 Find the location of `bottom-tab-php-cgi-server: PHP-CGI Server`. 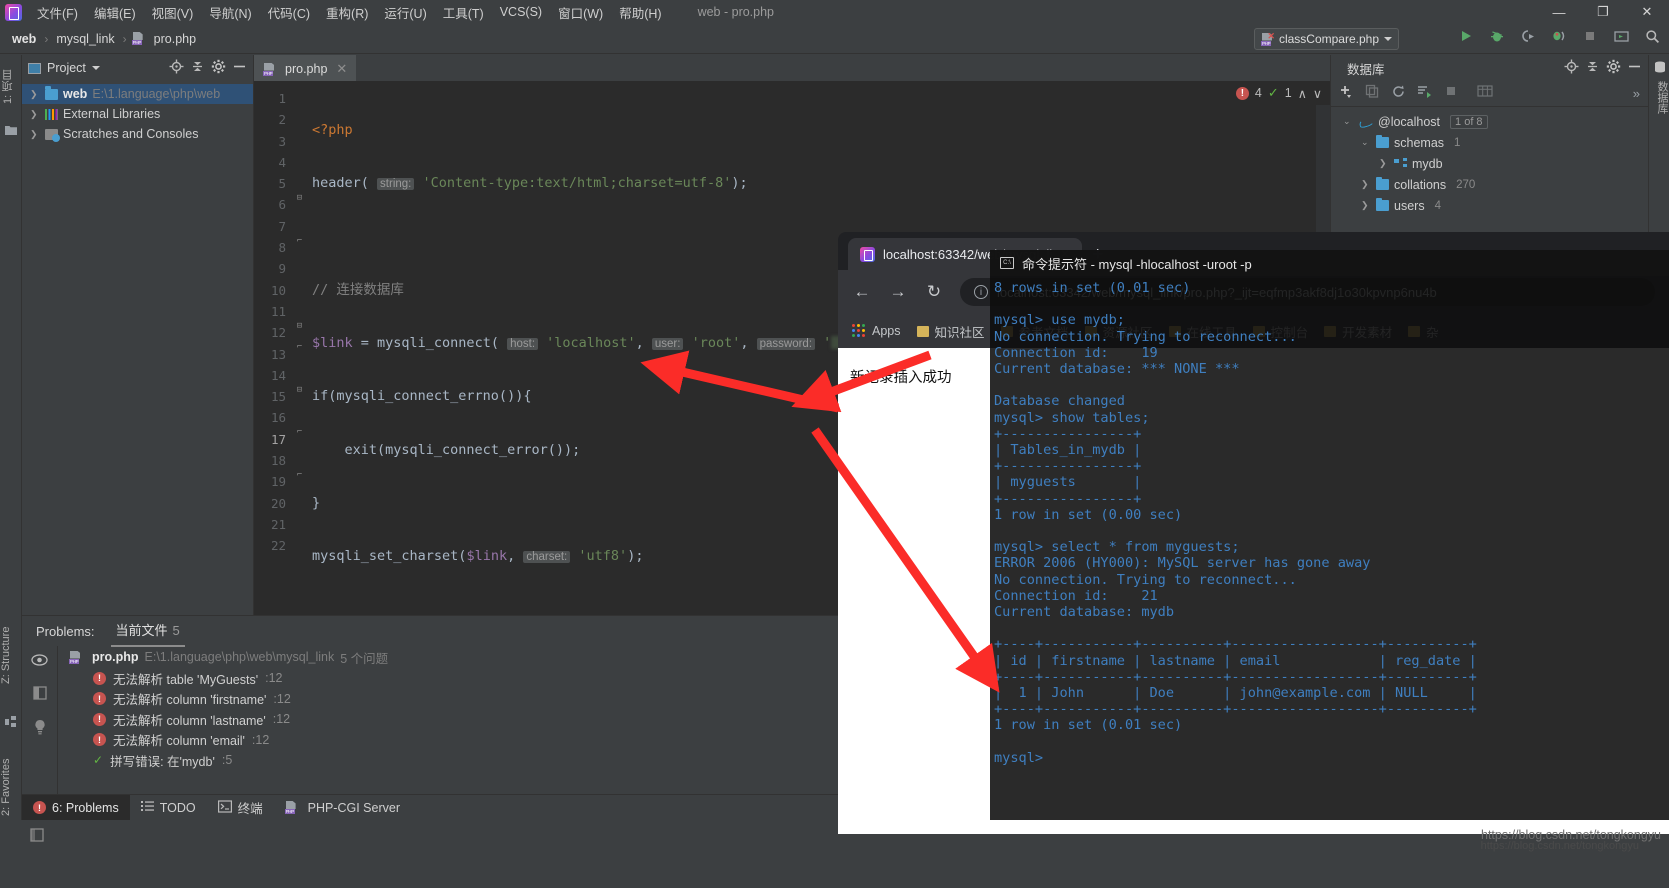

bottom-tab-php-cgi-server: PHP-CGI Server is located at coordinates (342, 808).